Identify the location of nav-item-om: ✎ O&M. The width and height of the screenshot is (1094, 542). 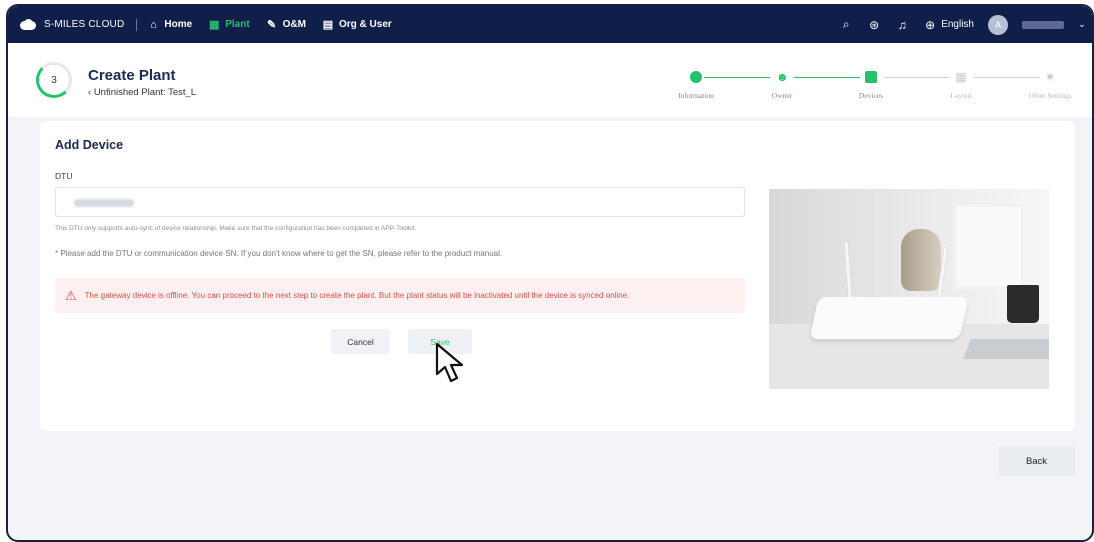
(286, 24).